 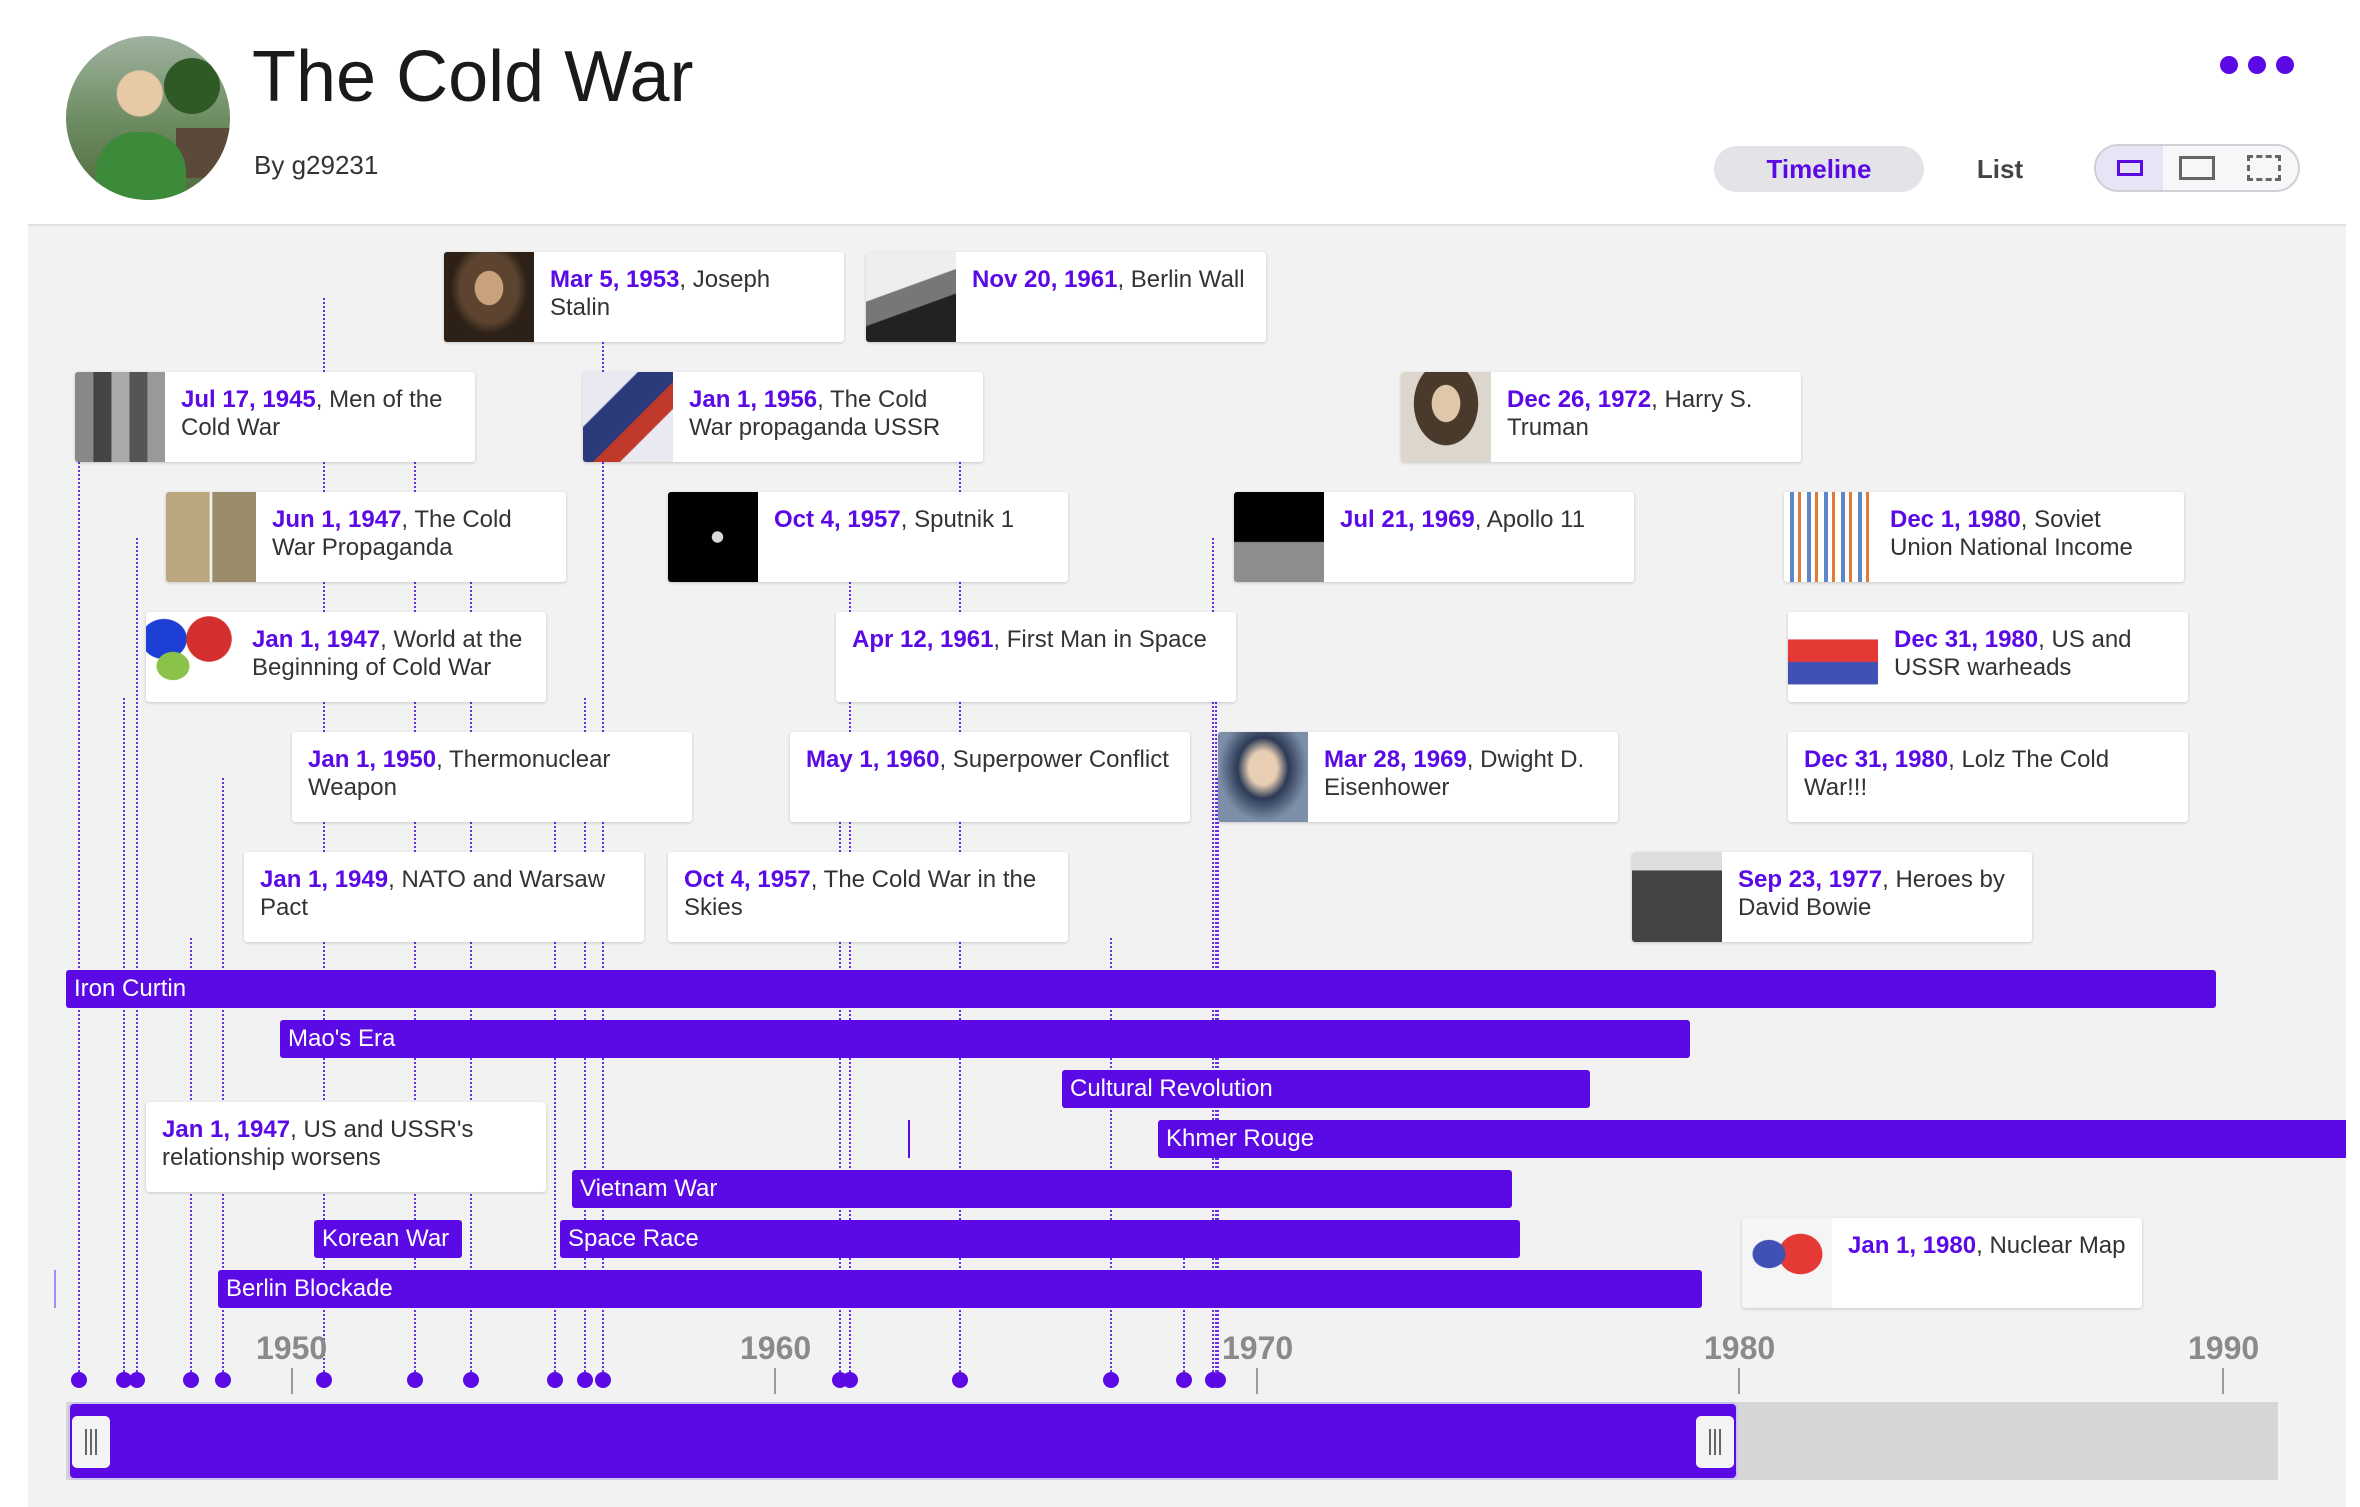 I want to click on event-title: , Sputnik 1, so click(x=957, y=519).